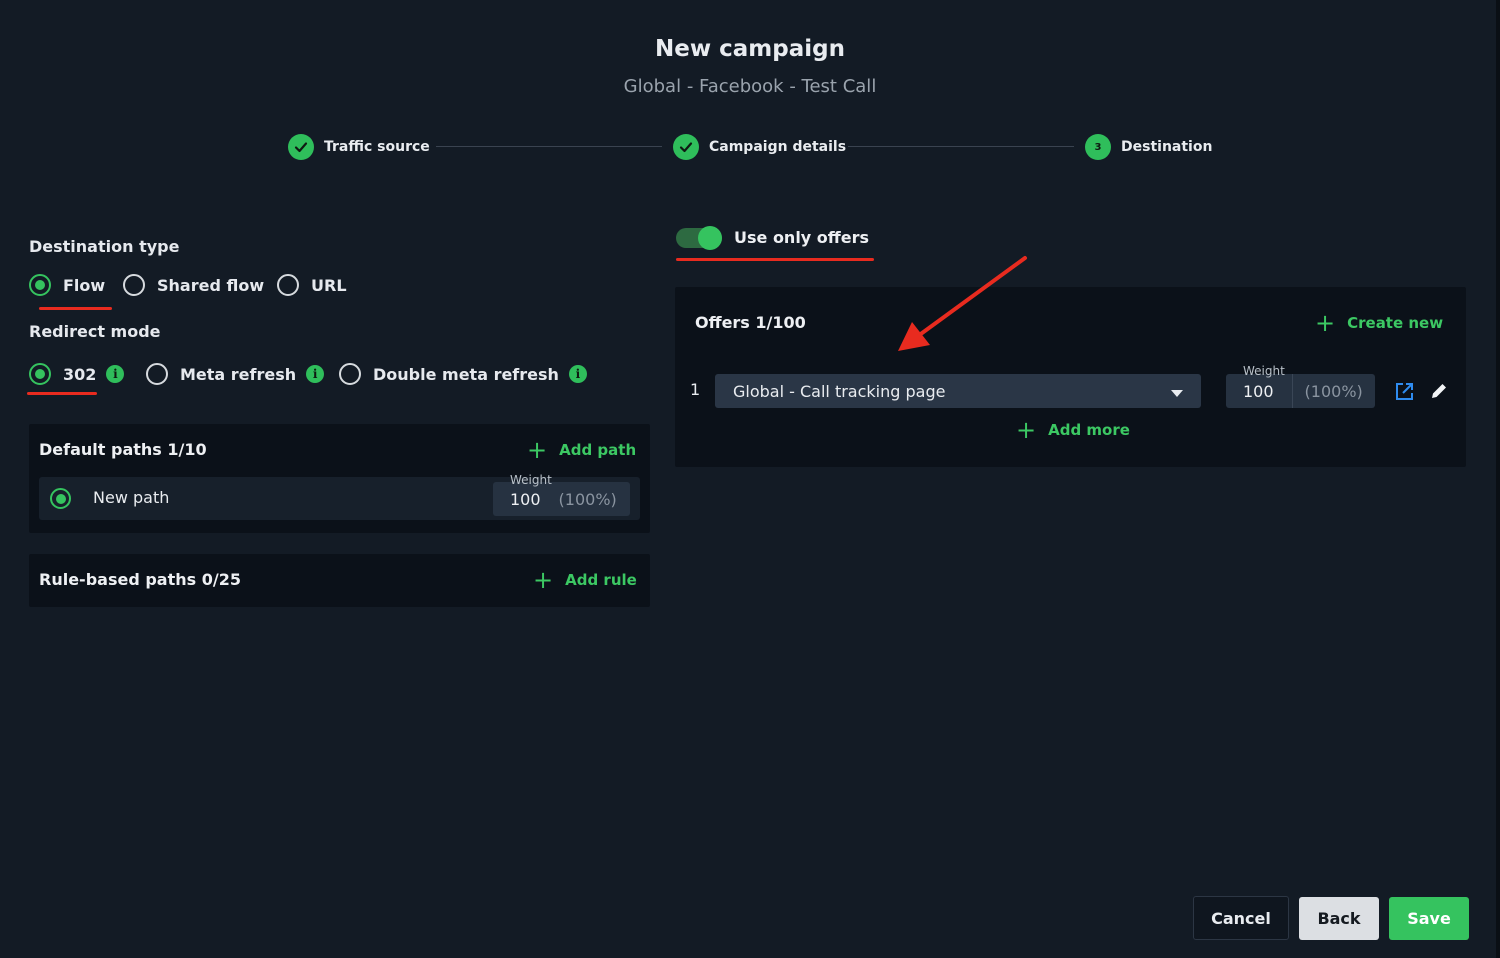 The height and width of the screenshot is (958, 1500). What do you see at coordinates (60, 498) in the screenshot?
I see `path-radio` at bounding box center [60, 498].